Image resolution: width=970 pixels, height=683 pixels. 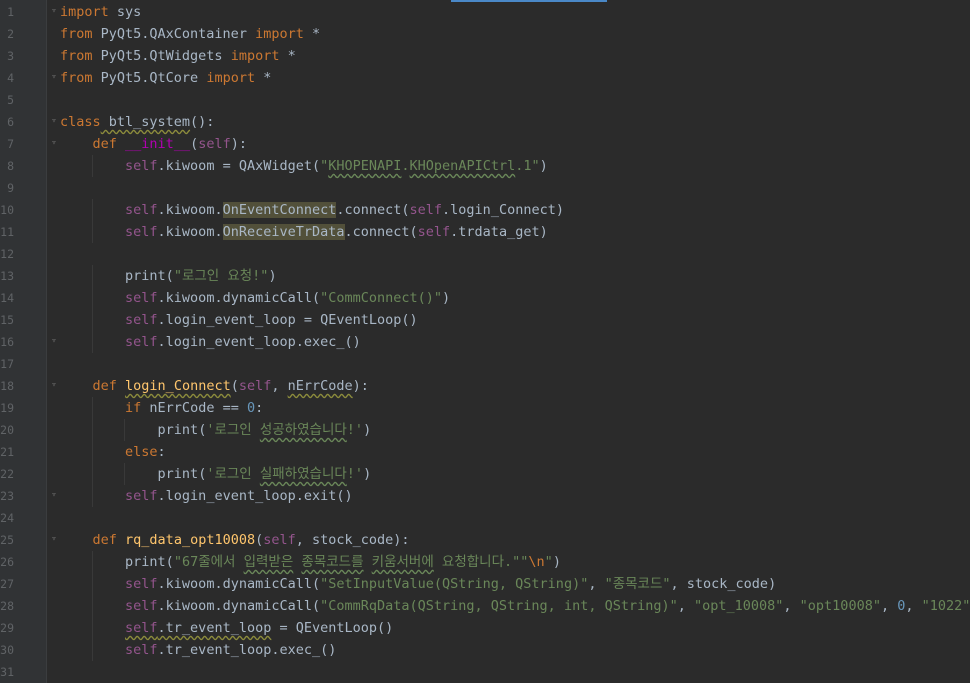 What do you see at coordinates (485, 672) in the screenshot?
I see `code-line: 31` at bounding box center [485, 672].